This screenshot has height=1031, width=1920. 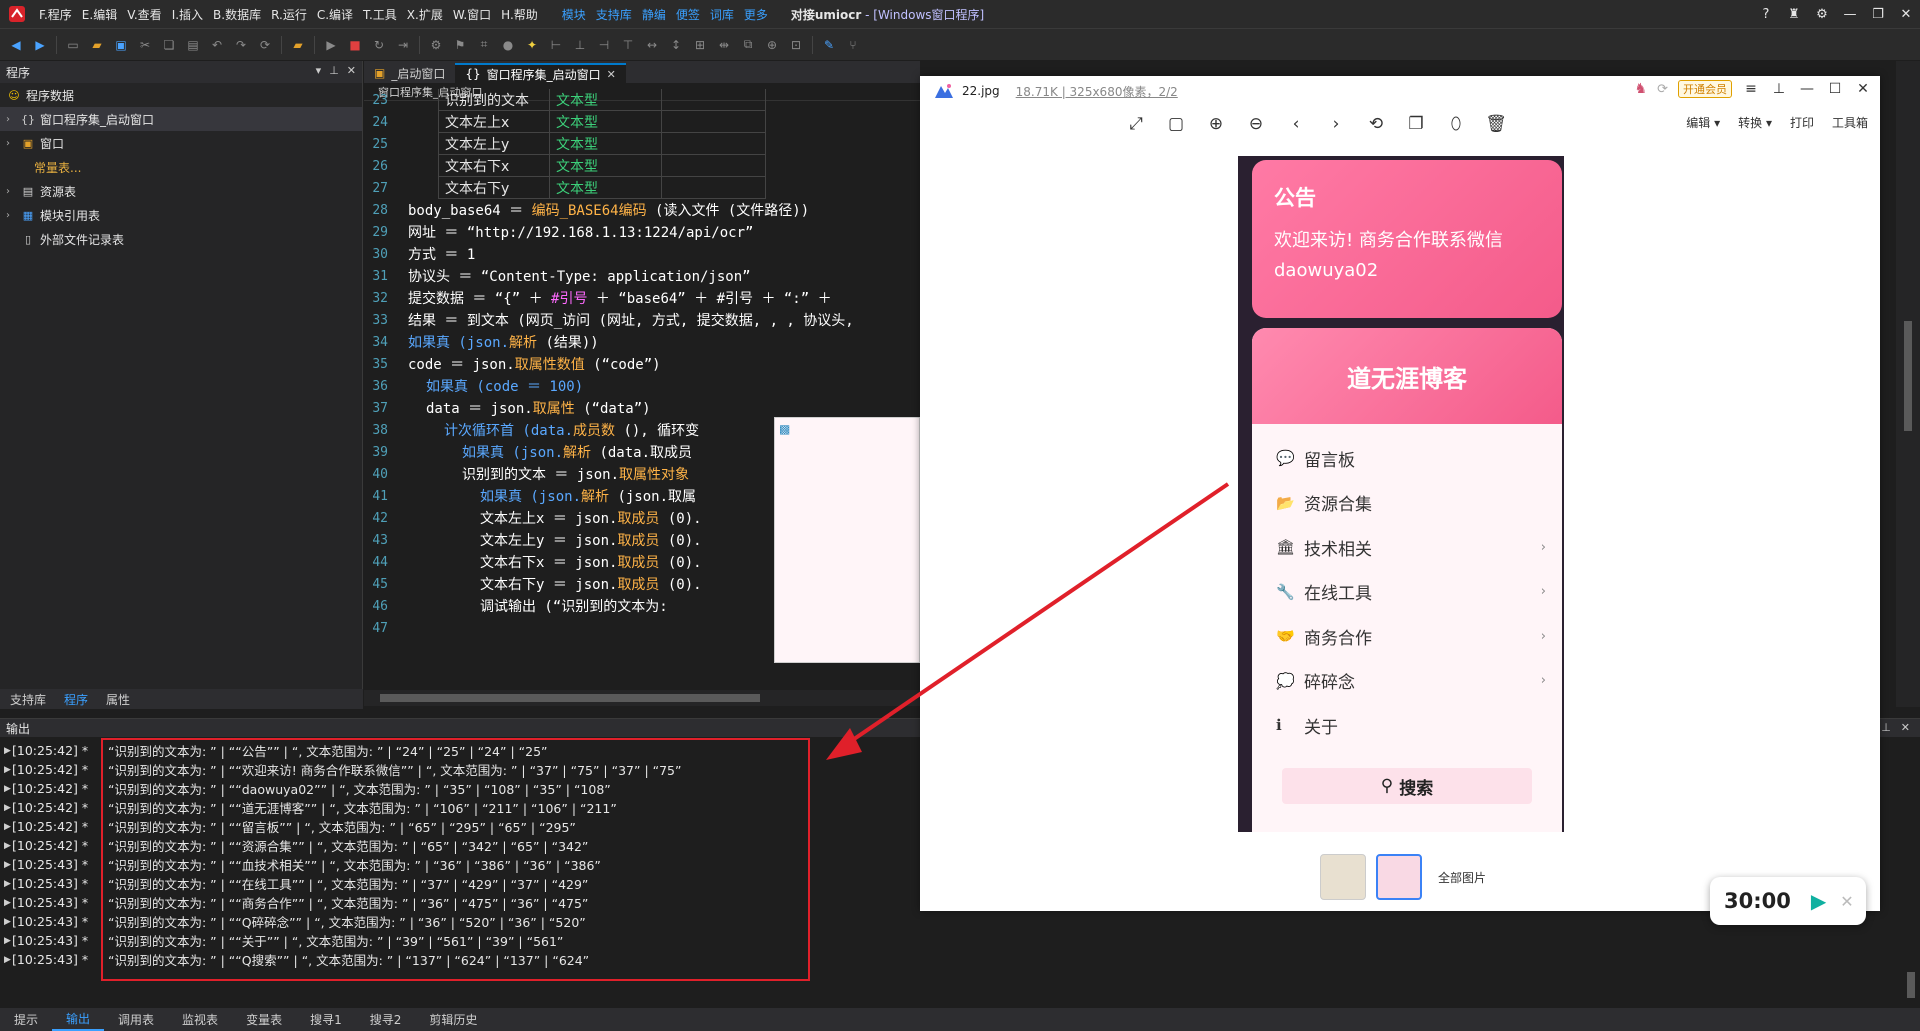 I want to click on project-icon: ▰, so click(x=298, y=45).